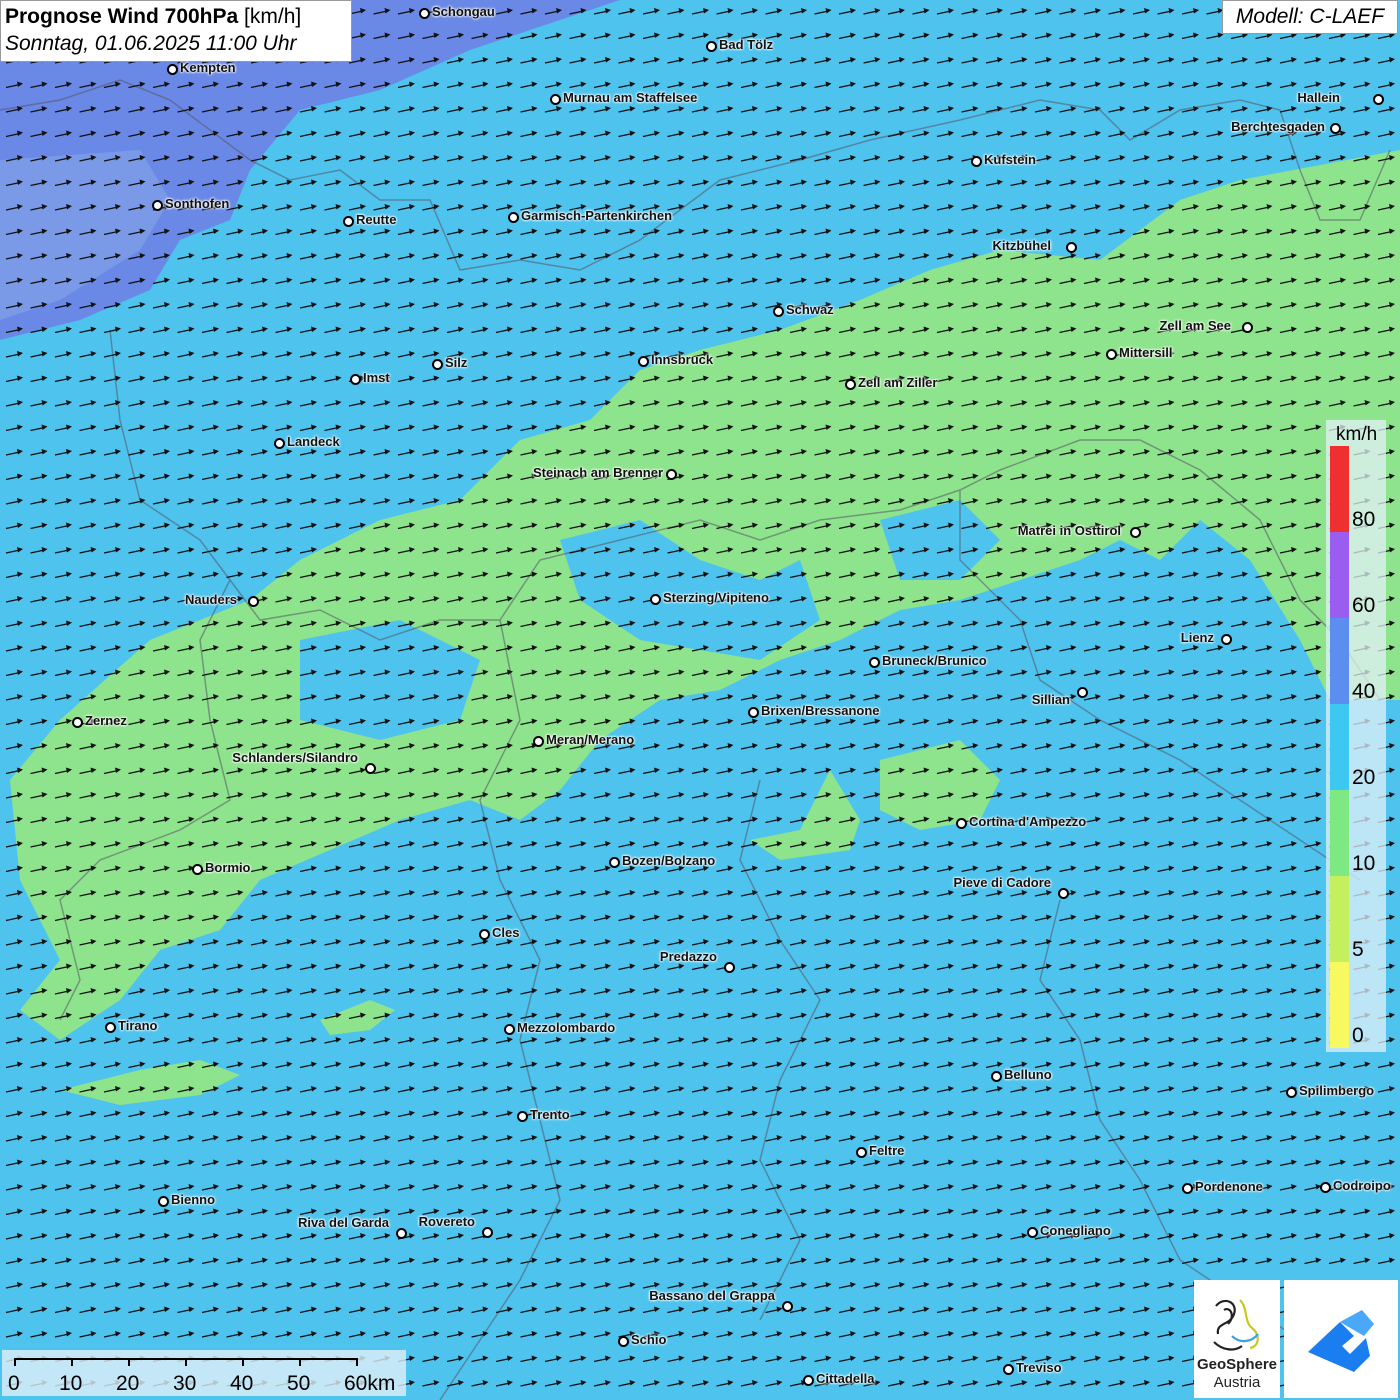  Describe the element at coordinates (1039, 1367) in the screenshot. I see `city-name: Treviso` at that location.